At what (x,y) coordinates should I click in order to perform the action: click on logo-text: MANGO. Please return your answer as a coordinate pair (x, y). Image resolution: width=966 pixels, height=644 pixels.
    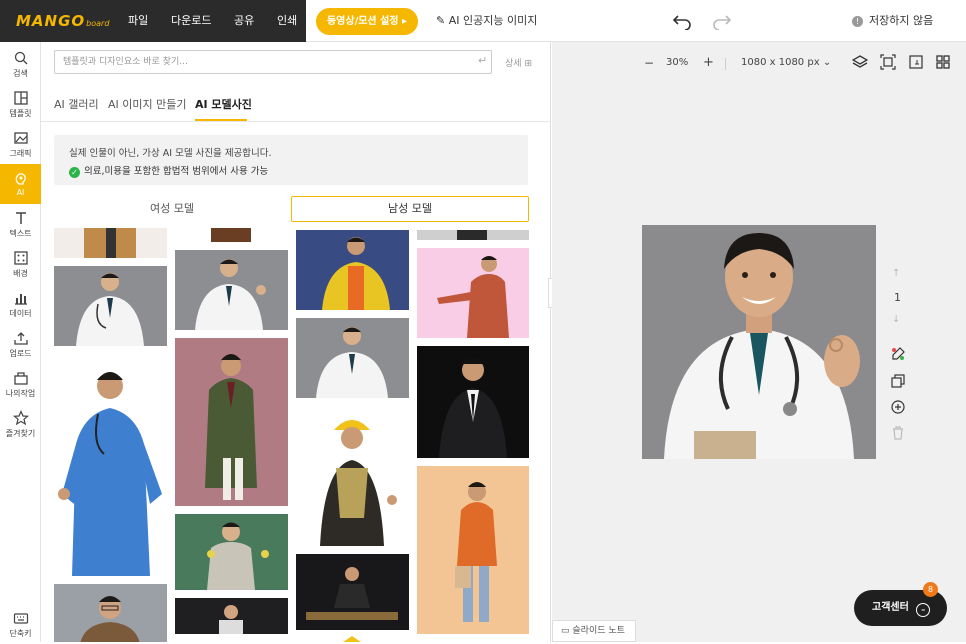
    Looking at the image, I should click on (51, 21).